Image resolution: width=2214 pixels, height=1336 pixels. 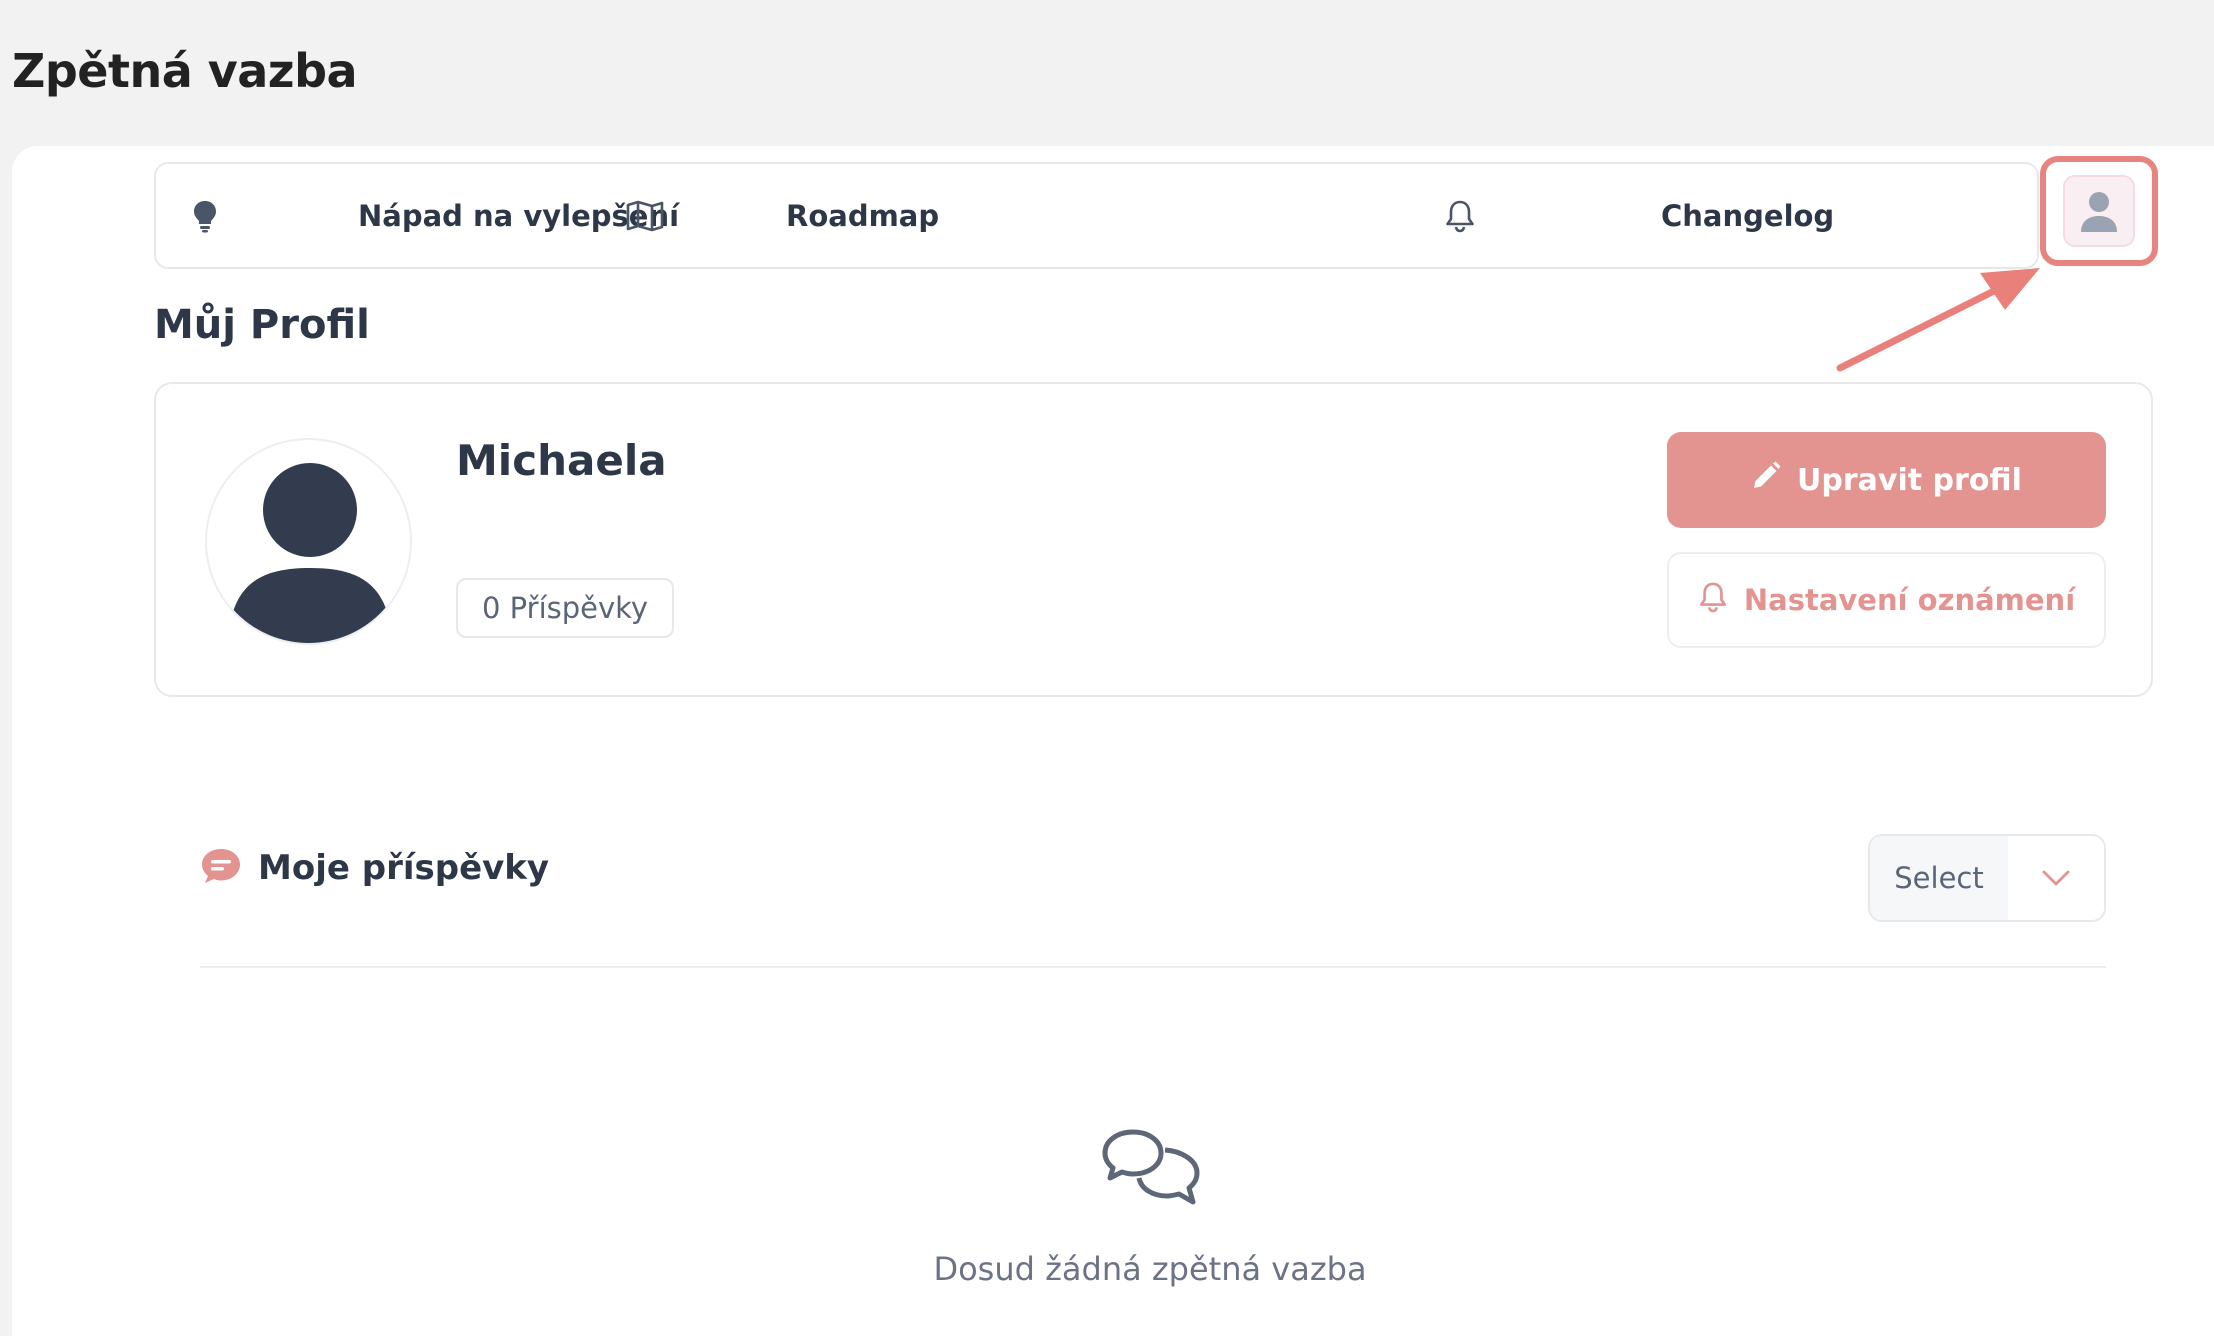 I want to click on user-avatar-icon, so click(x=2099, y=211).